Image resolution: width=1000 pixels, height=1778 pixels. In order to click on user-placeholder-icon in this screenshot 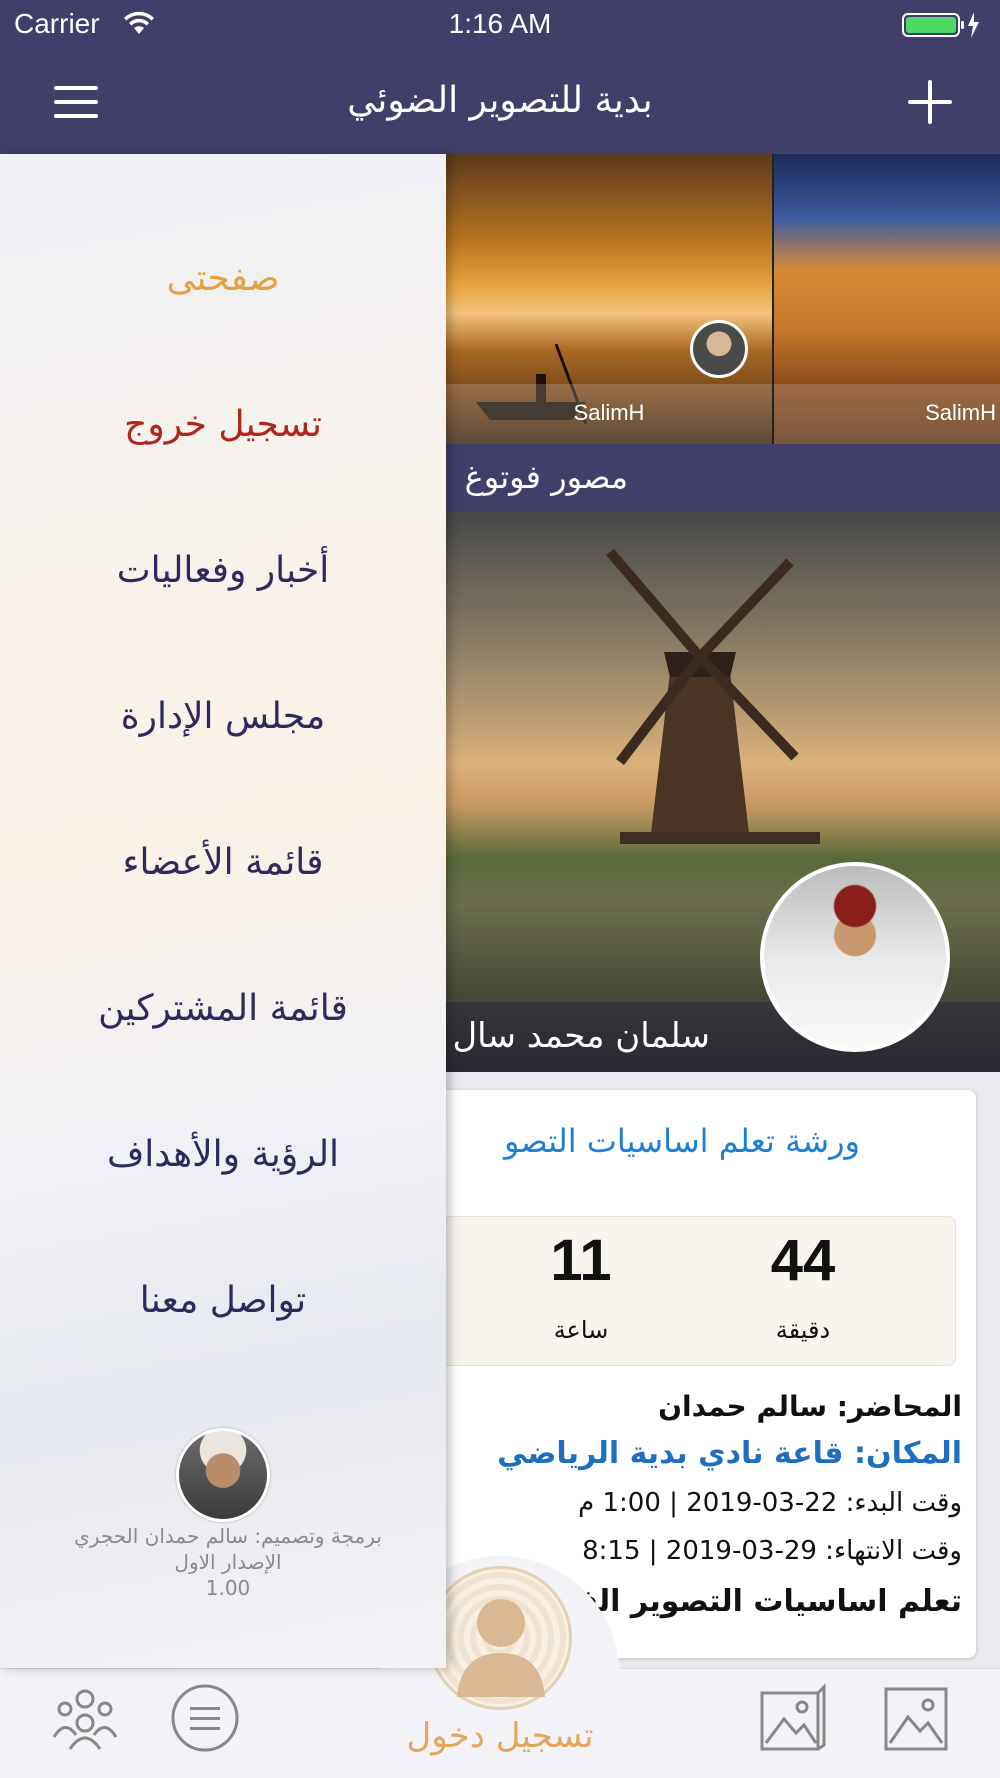, I will do `click(501, 1648)`.